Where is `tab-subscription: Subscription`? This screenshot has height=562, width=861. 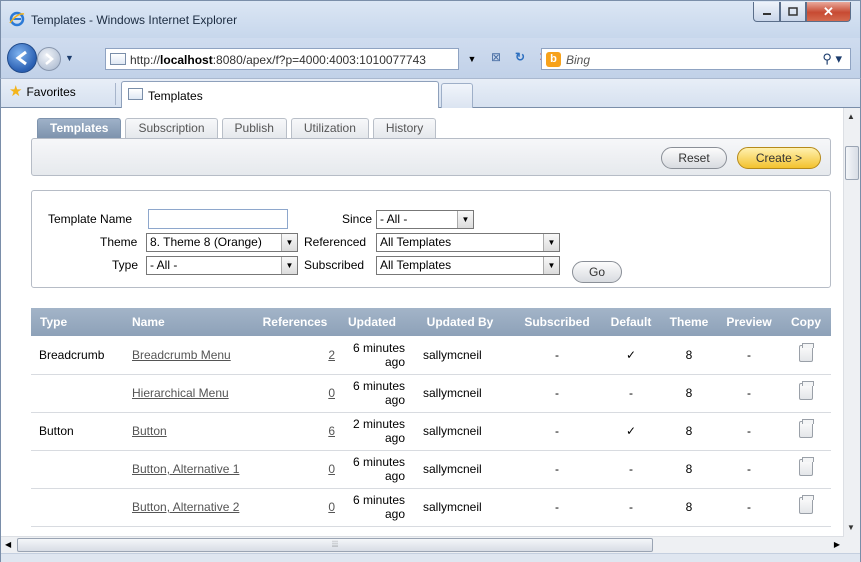
tab-subscription: Subscription is located at coordinates (171, 128).